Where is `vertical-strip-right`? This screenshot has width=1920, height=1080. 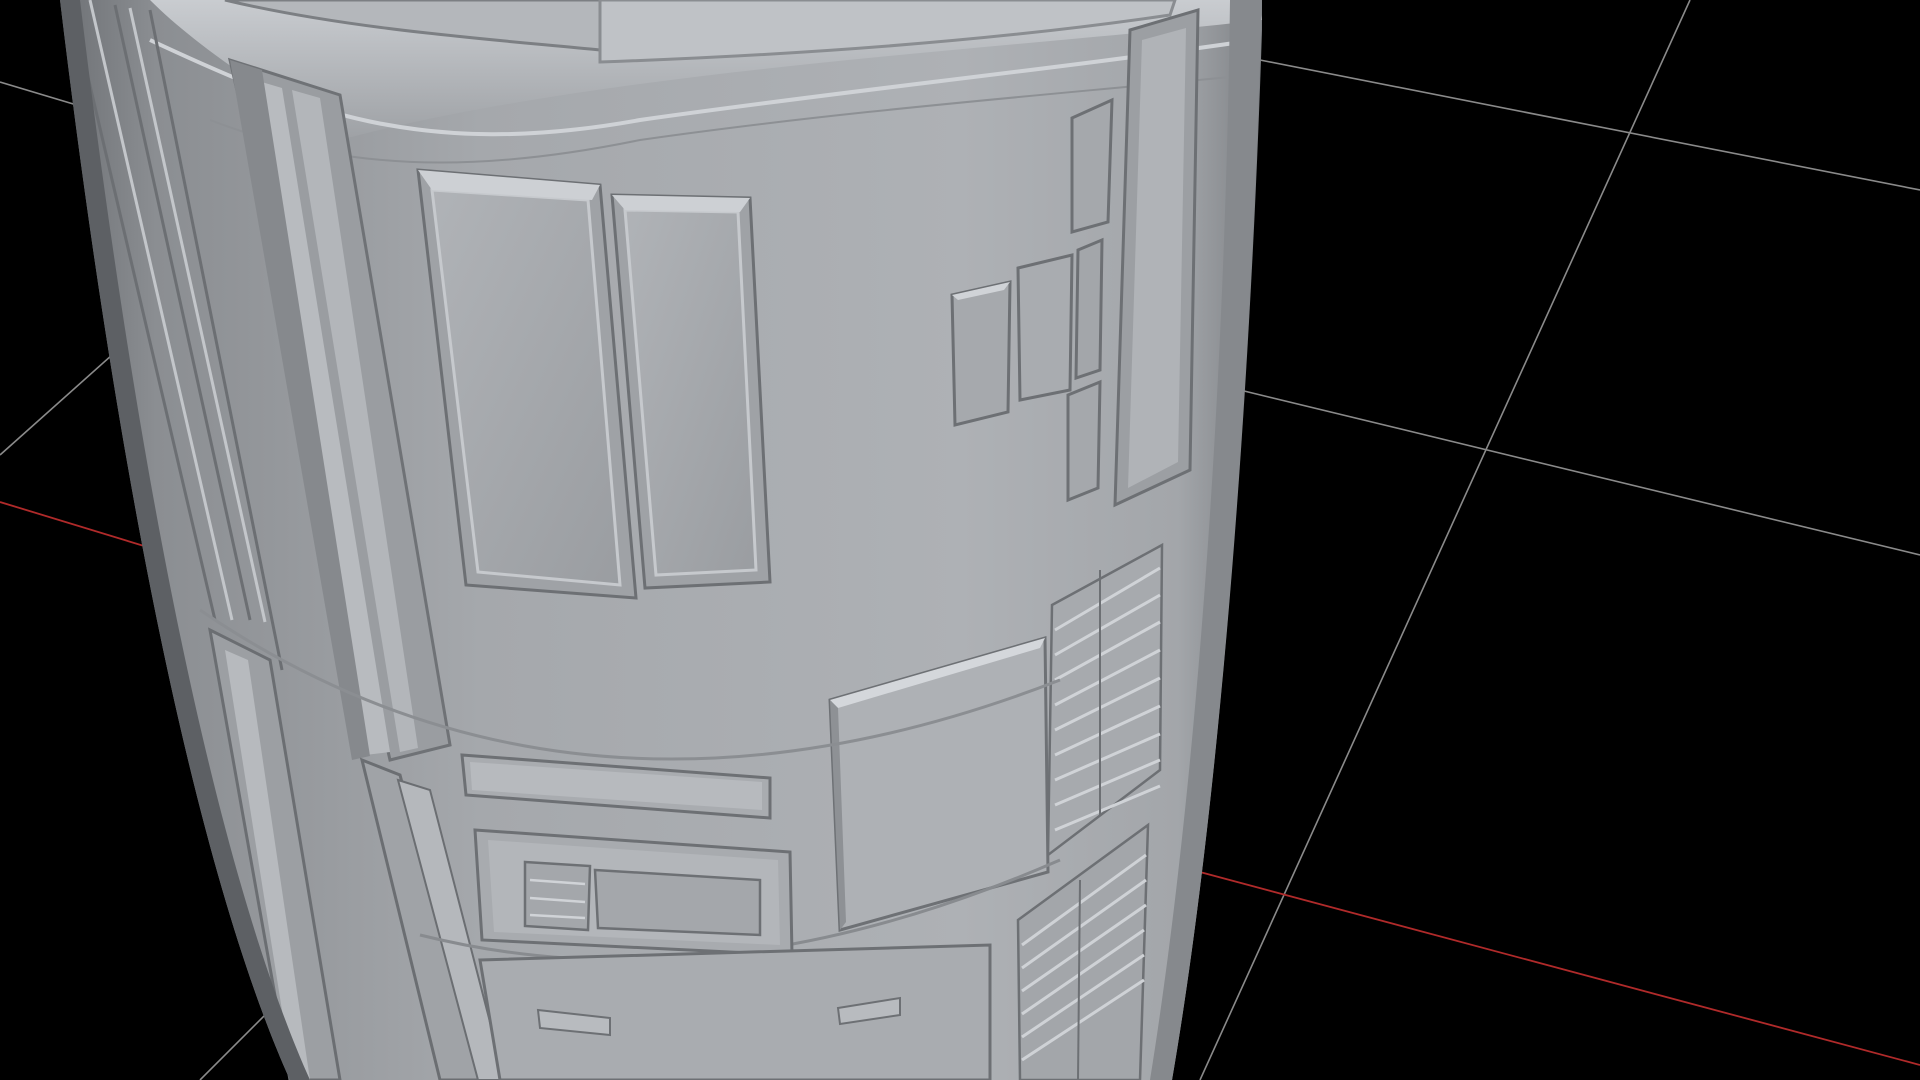 vertical-strip-right is located at coordinates (1156, 257).